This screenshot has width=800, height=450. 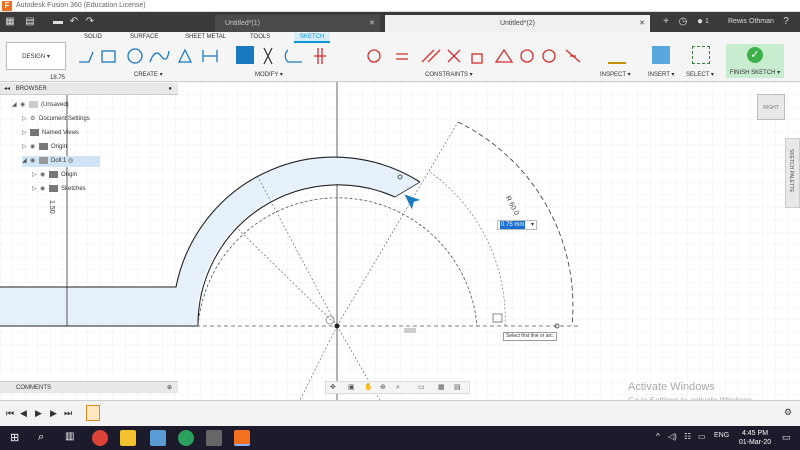 What do you see at coordinates (53, 413) in the screenshot?
I see `next-icon: ▶` at bounding box center [53, 413].